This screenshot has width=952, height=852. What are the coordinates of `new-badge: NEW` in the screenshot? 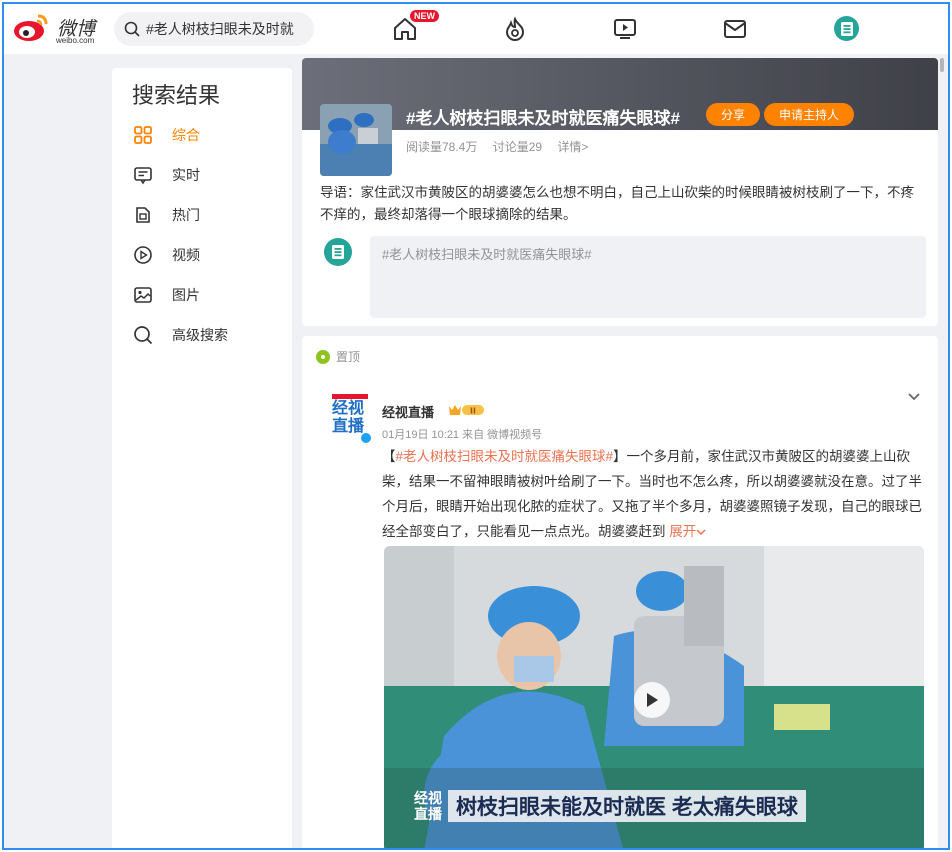 It's located at (424, 16).